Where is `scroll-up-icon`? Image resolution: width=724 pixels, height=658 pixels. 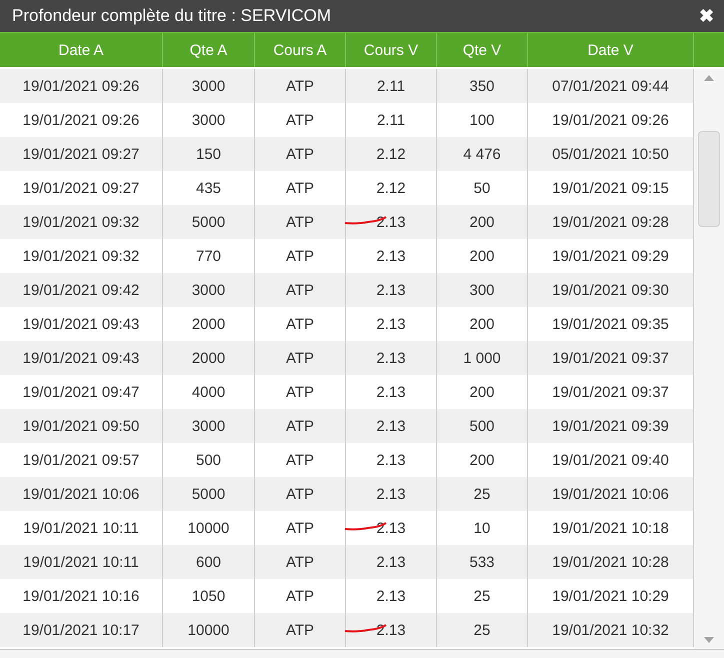
scroll-up-icon is located at coordinates (709, 78).